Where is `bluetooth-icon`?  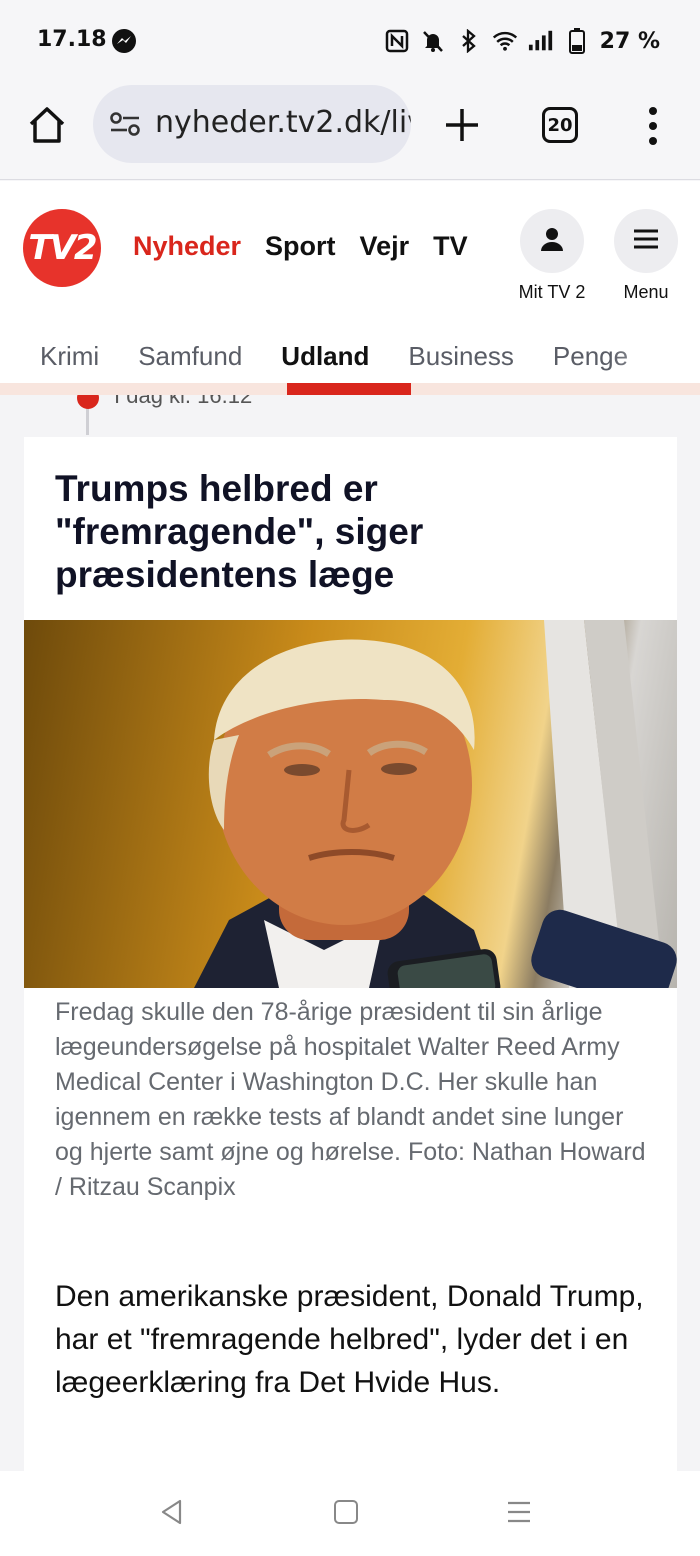 bluetooth-icon is located at coordinates (469, 41).